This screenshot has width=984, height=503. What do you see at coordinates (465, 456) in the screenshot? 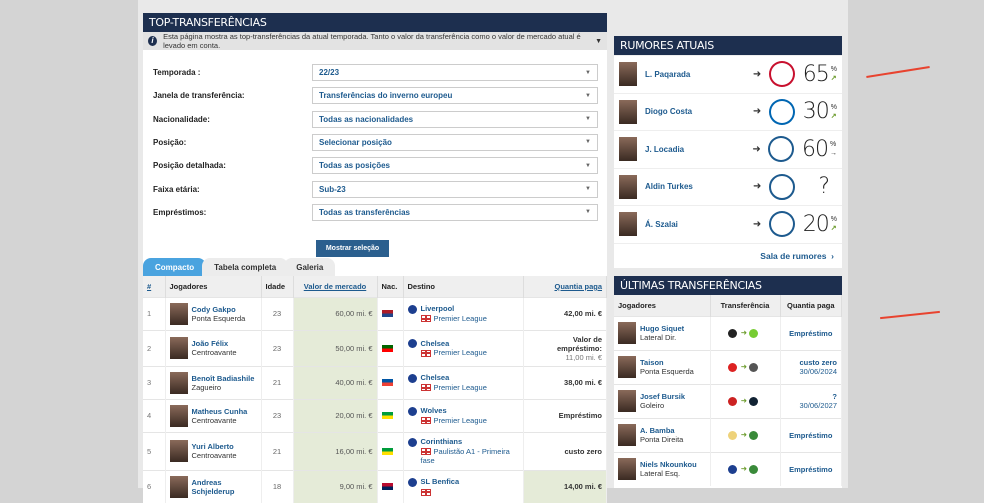
I see `destination-league: Paulistão A1 - Primeira fase` at bounding box center [465, 456].